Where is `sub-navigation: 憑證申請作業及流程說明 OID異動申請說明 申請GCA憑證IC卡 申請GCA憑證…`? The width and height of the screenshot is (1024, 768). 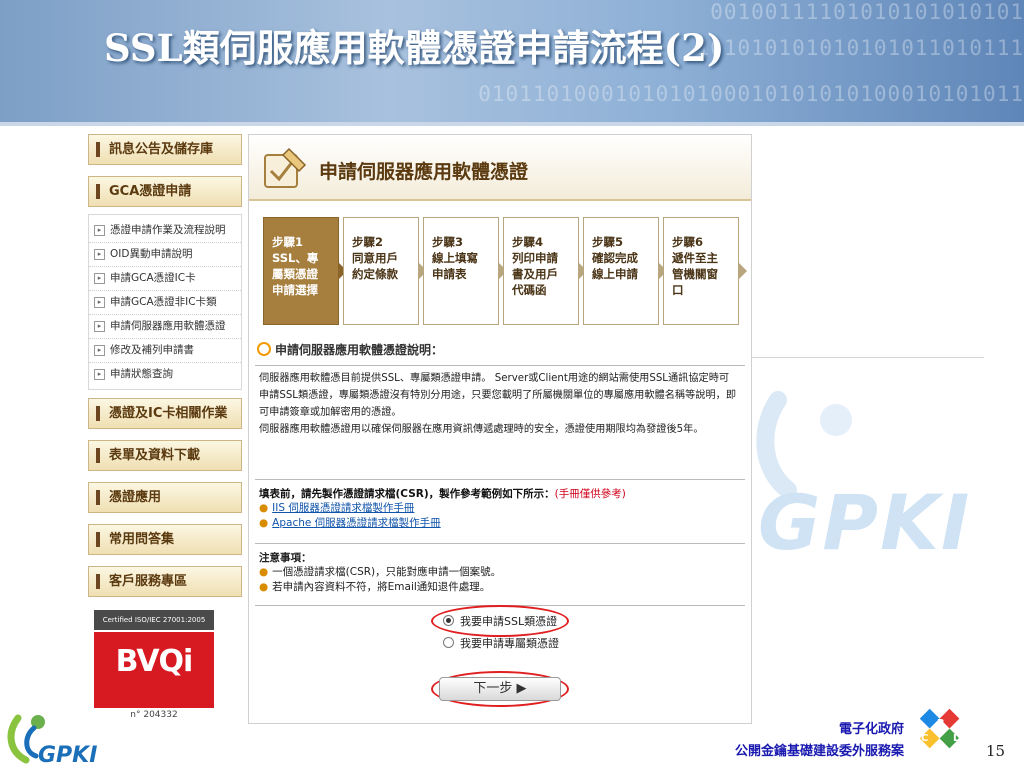
sub-navigation: 憑證申請作業及流程說明 OID異動申請說明 申請GCA憑證IC卡 申請GCA憑證… is located at coordinates (165, 302).